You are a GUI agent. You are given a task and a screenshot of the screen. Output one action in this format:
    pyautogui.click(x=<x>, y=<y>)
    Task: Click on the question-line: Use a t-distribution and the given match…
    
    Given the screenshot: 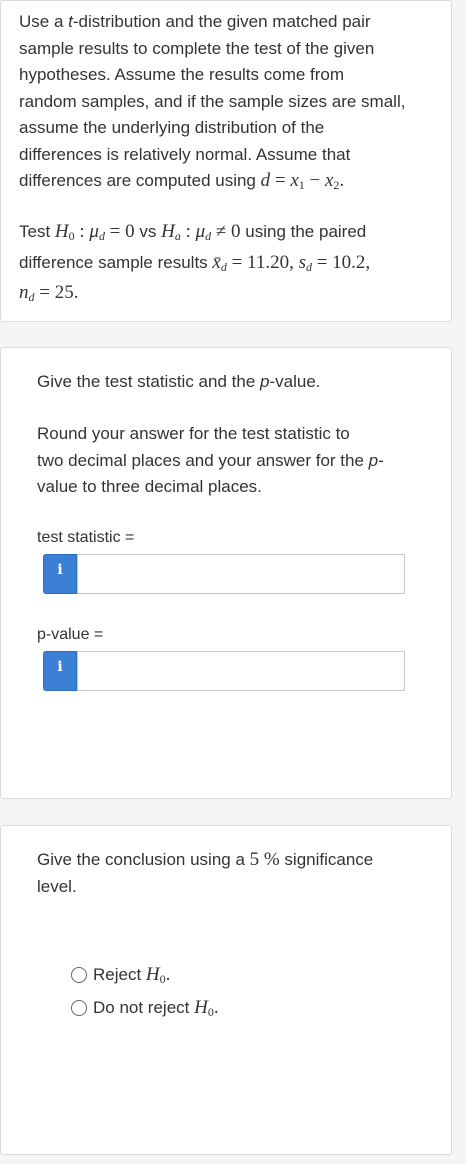 What is the action you would take?
    pyautogui.click(x=195, y=21)
    